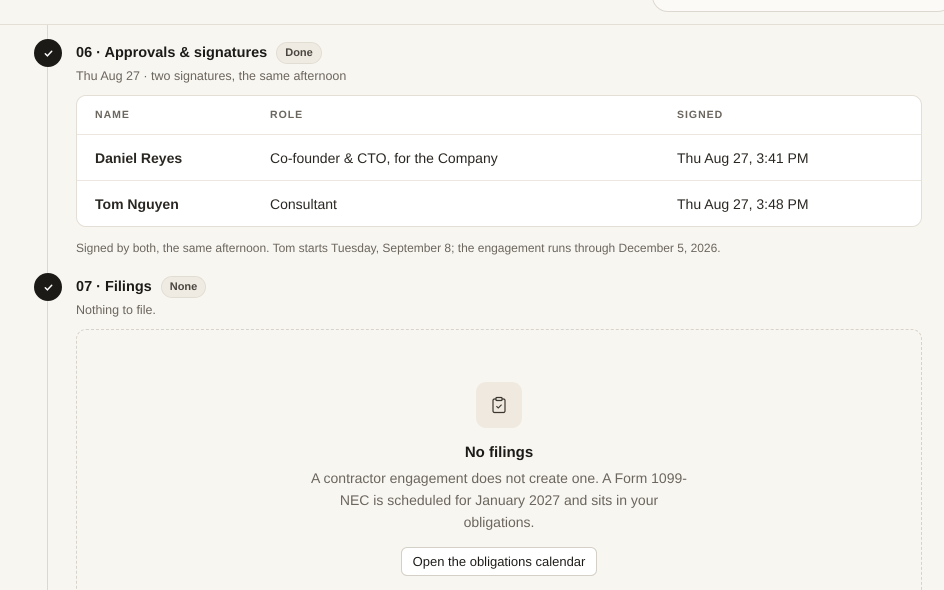 The height and width of the screenshot is (590, 944). Describe the element at coordinates (499, 405) in the screenshot. I see `clipboard-check-icon` at that location.